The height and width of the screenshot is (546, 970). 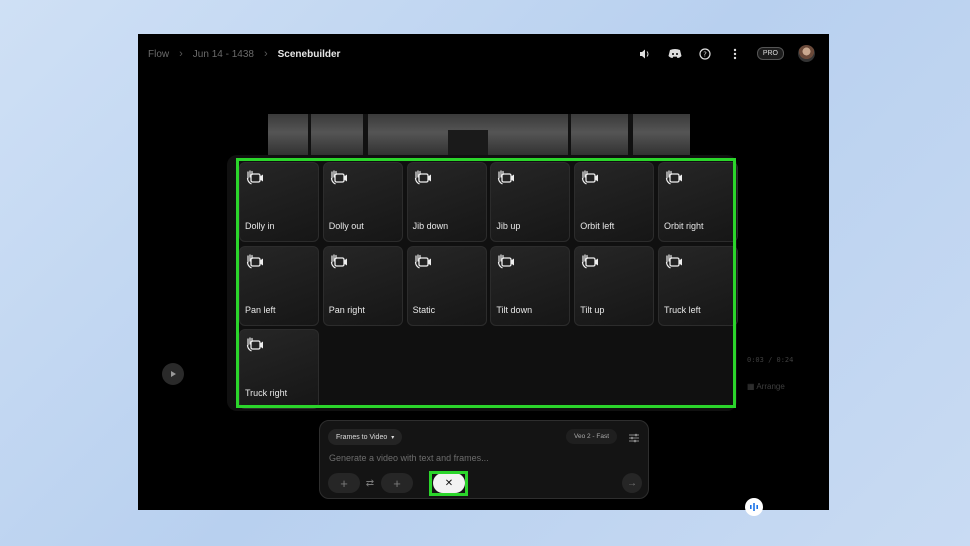 What do you see at coordinates (260, 309) in the screenshot?
I see `camera-motion-label: Pan left` at bounding box center [260, 309].